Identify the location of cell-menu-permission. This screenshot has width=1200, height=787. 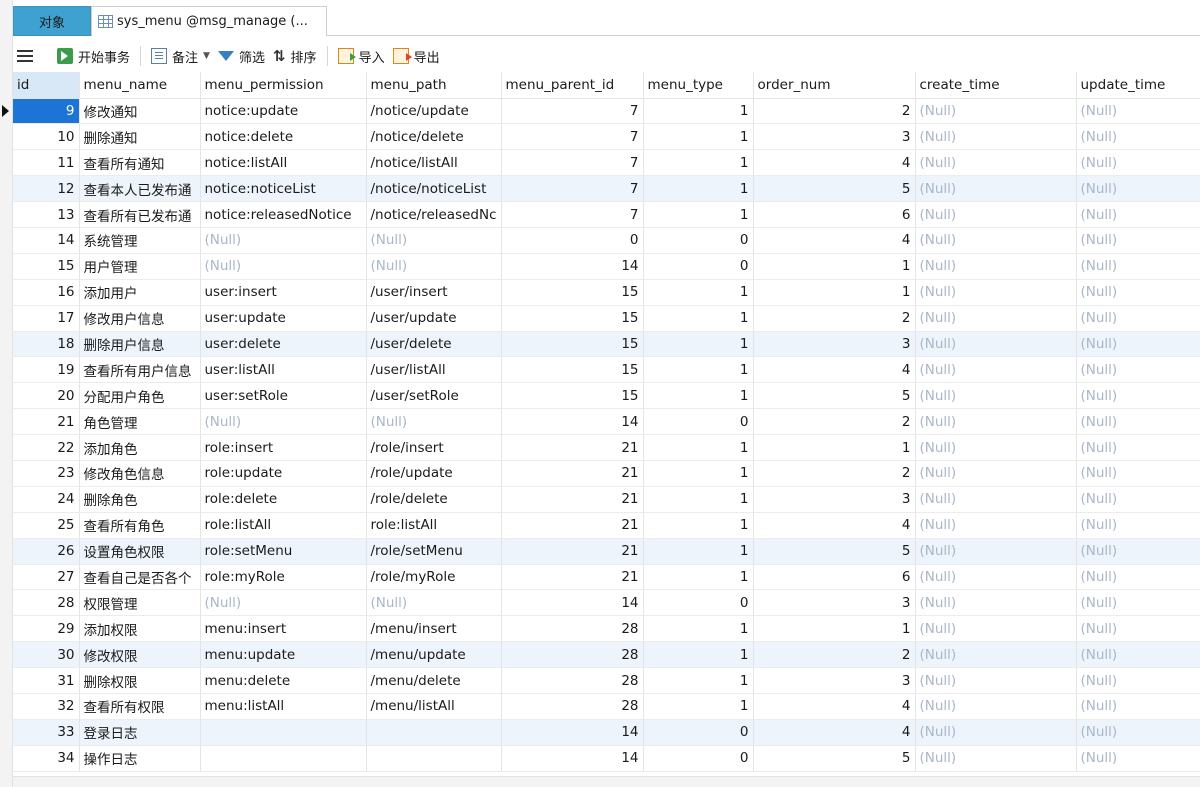
(283, 732).